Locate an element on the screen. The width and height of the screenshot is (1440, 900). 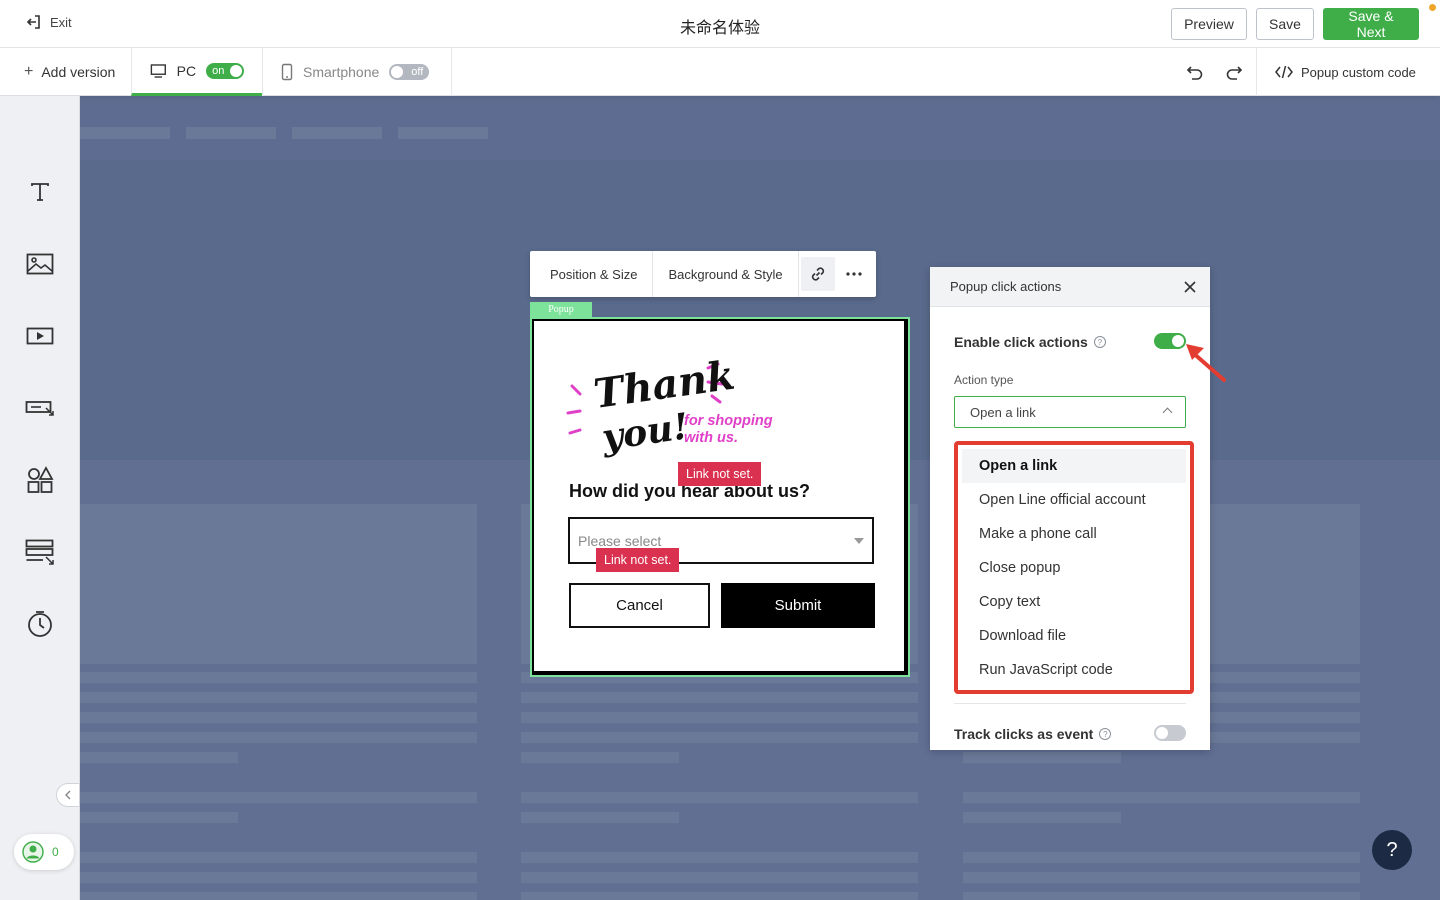
button-icon is located at coordinates (39, 408).